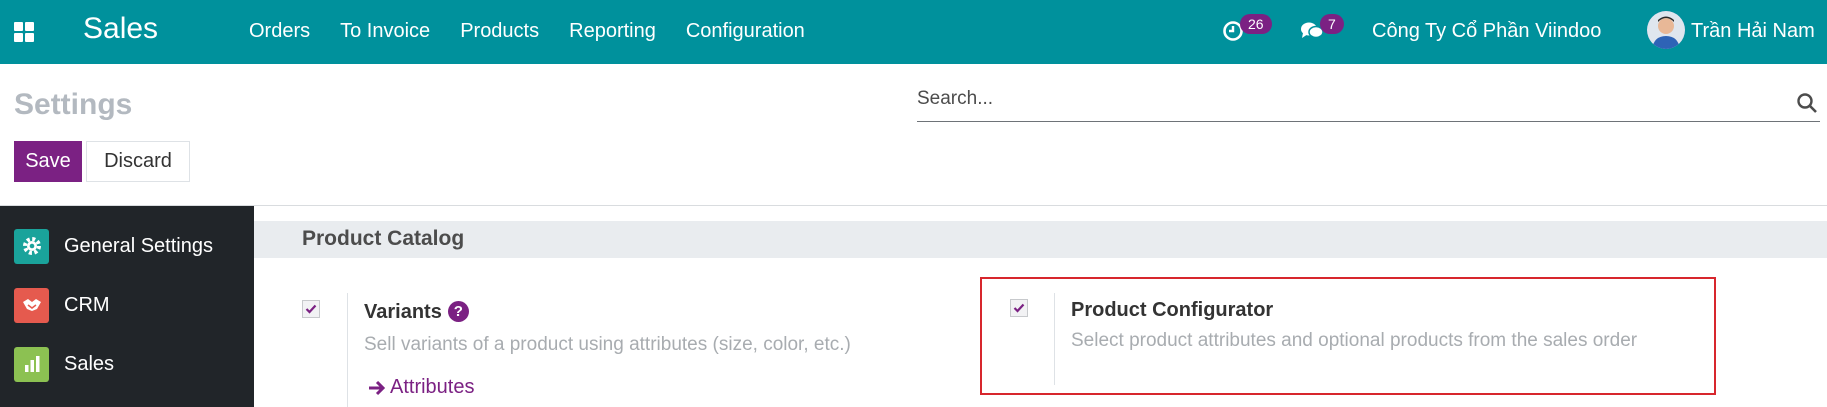  What do you see at coordinates (127, 306) in the screenshot?
I see `settings-sidebar: General Settings CRM Sales` at bounding box center [127, 306].